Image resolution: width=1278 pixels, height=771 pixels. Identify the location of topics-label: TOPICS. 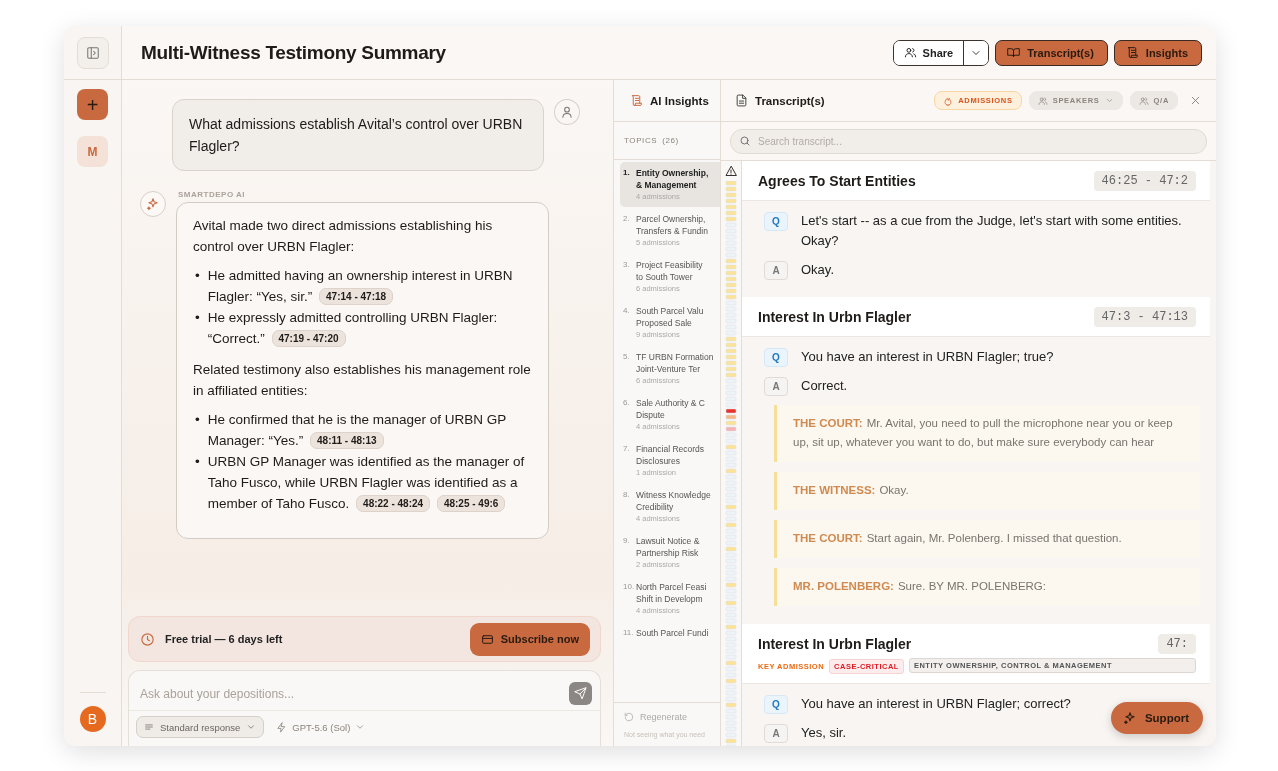
(641, 140).